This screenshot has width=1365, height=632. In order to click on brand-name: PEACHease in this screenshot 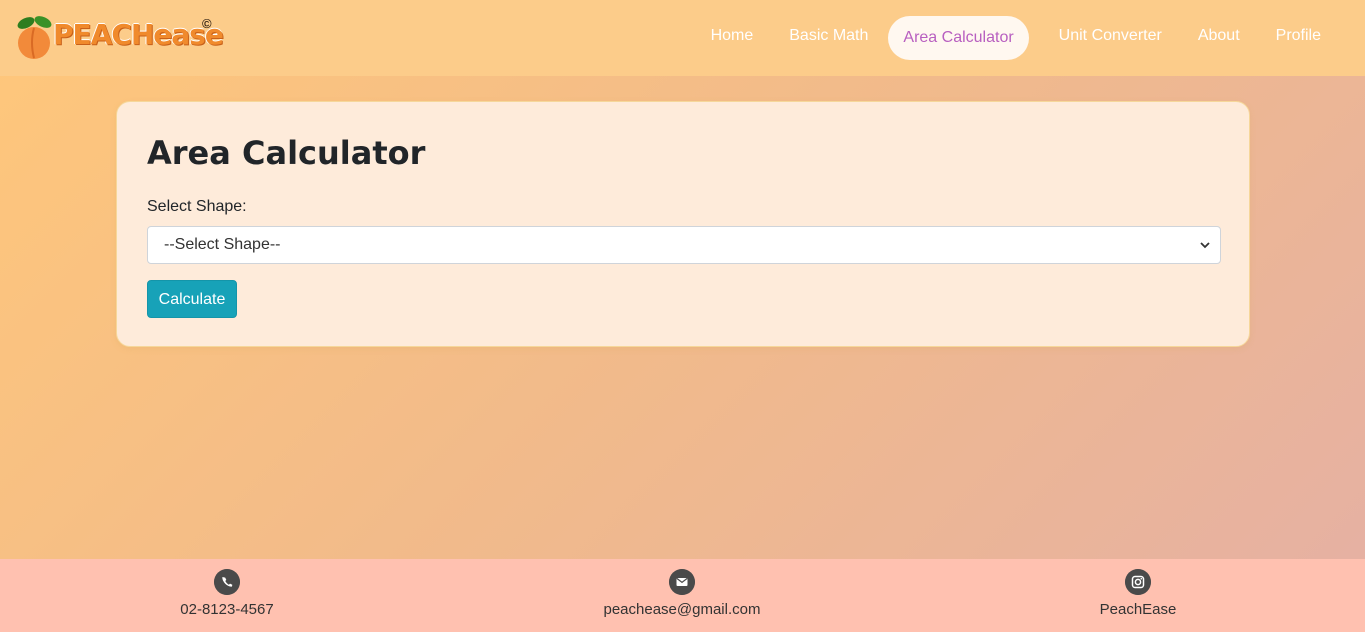, I will do `click(138, 34)`.